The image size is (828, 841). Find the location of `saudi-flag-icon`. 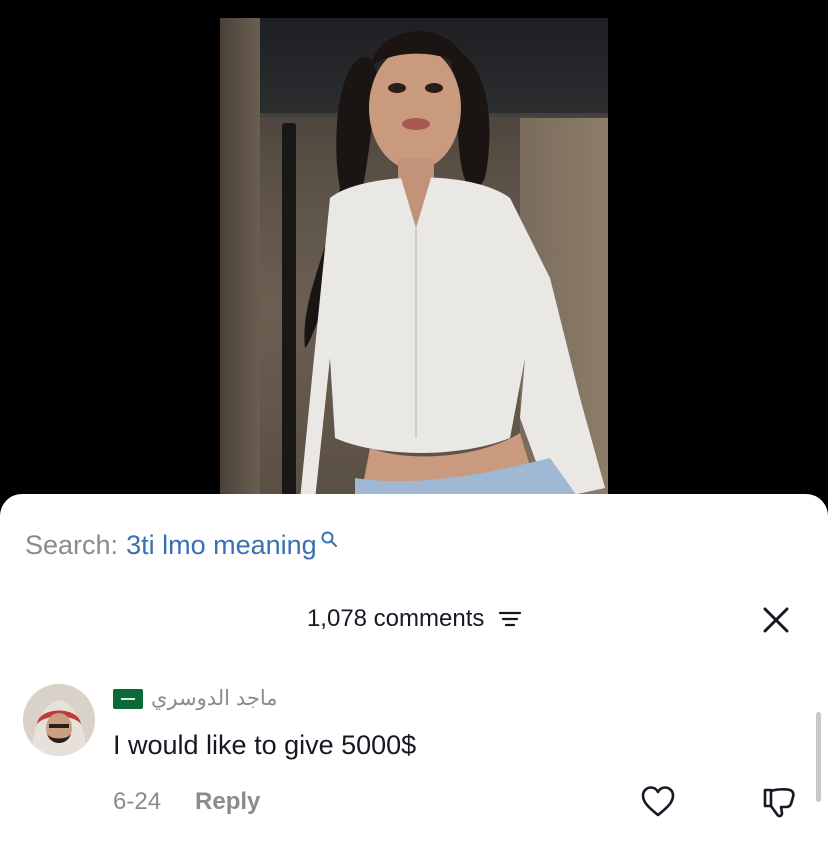

saudi-flag-icon is located at coordinates (128, 698).